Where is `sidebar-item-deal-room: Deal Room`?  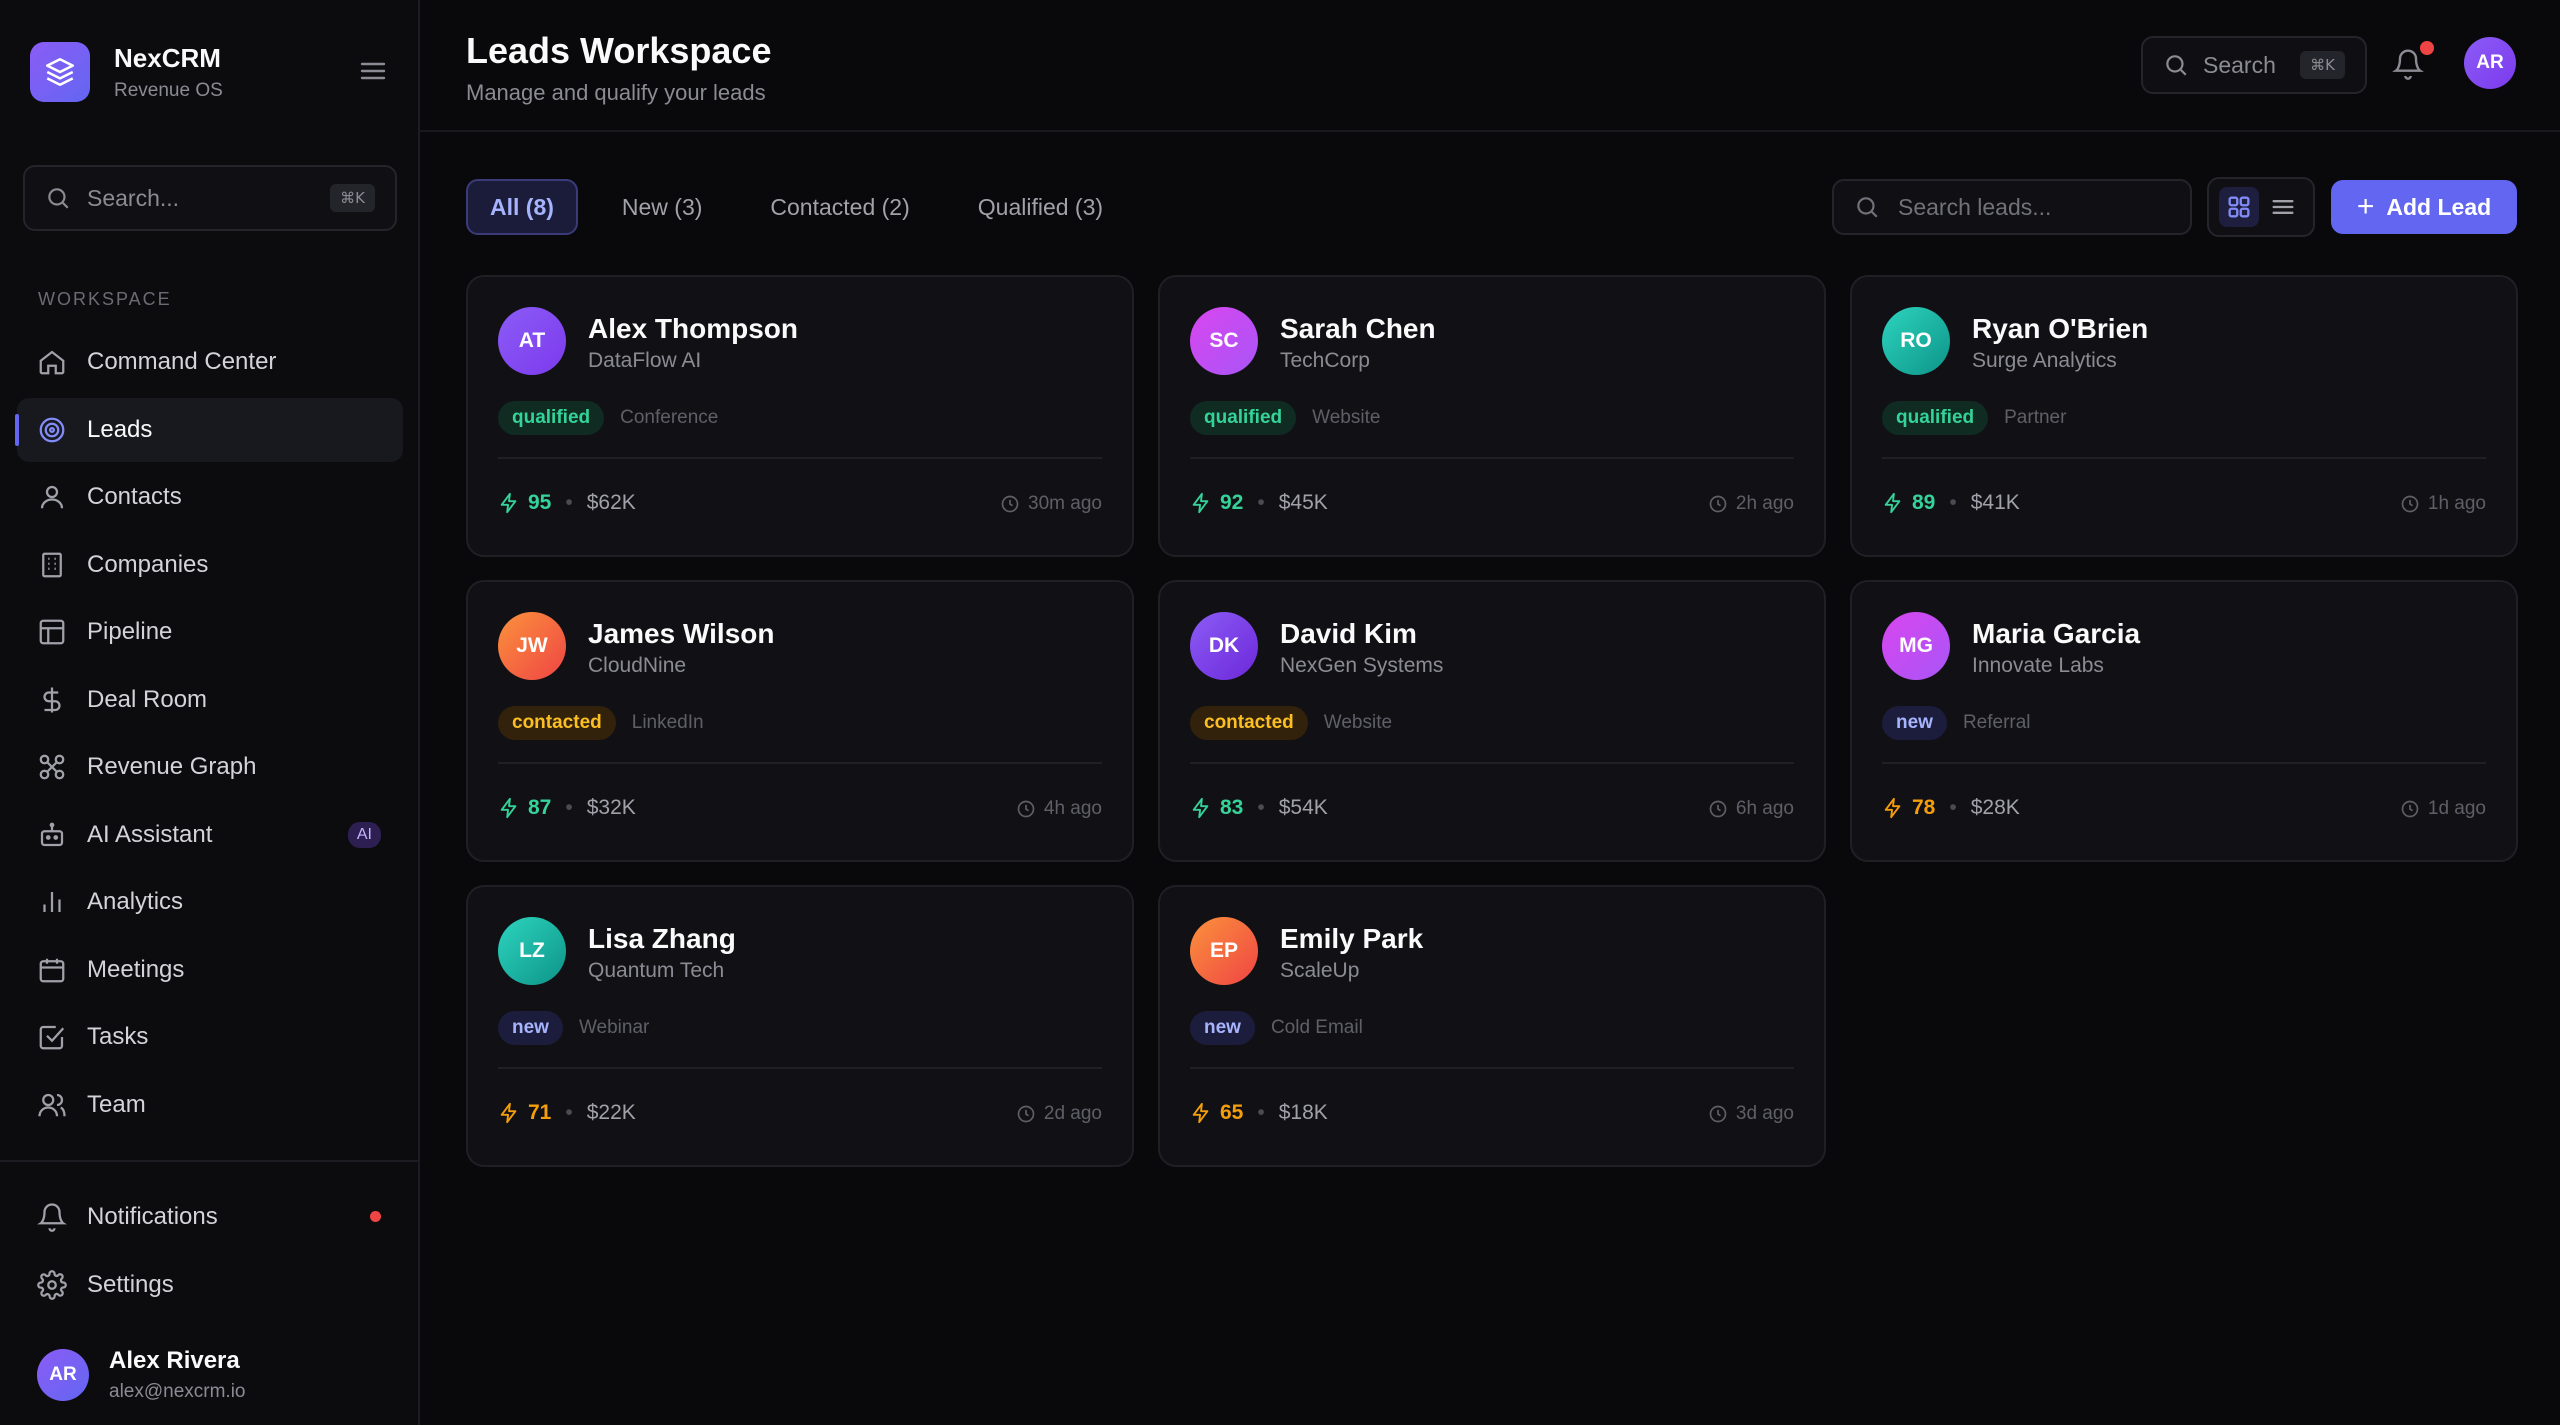 sidebar-item-deal-room: Deal Room is located at coordinates (210, 700).